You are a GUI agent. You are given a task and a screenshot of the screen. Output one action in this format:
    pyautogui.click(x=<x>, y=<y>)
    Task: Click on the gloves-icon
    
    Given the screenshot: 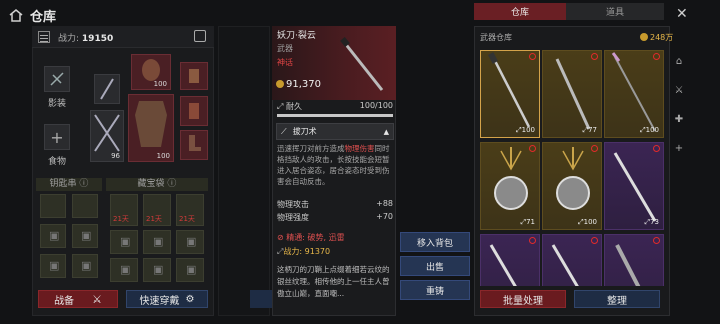 What is the action you would take?
    pyautogui.click(x=194, y=76)
    